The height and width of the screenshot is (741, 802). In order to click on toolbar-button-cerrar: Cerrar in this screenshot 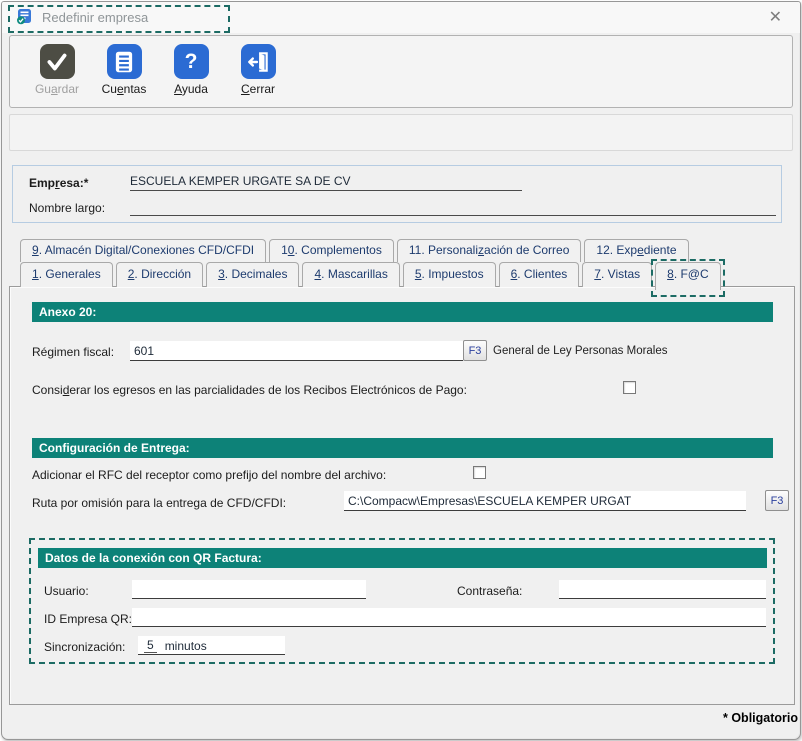, I will do `click(258, 70)`.